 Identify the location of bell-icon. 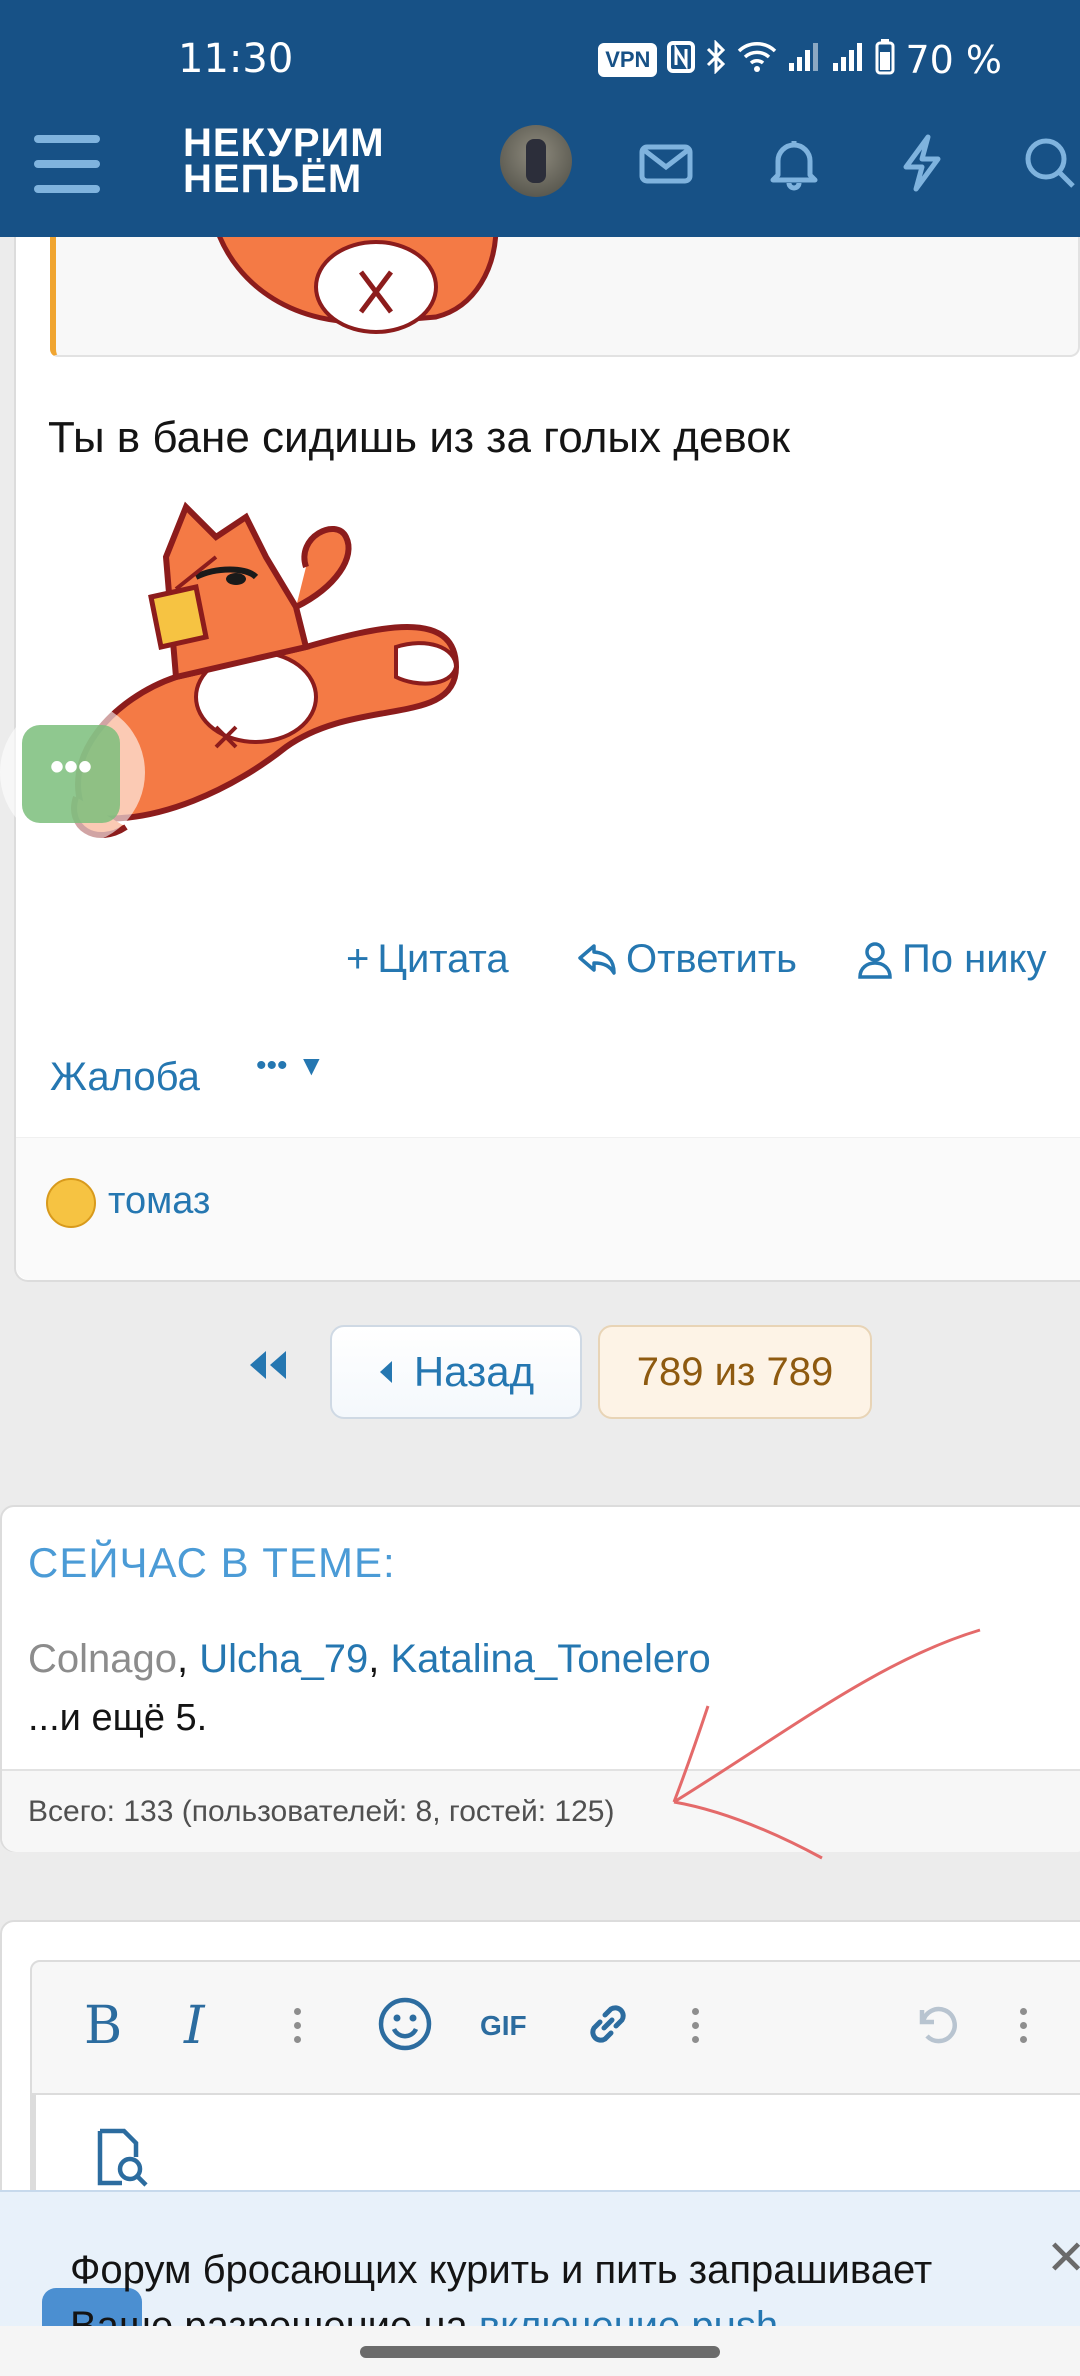
(794, 163).